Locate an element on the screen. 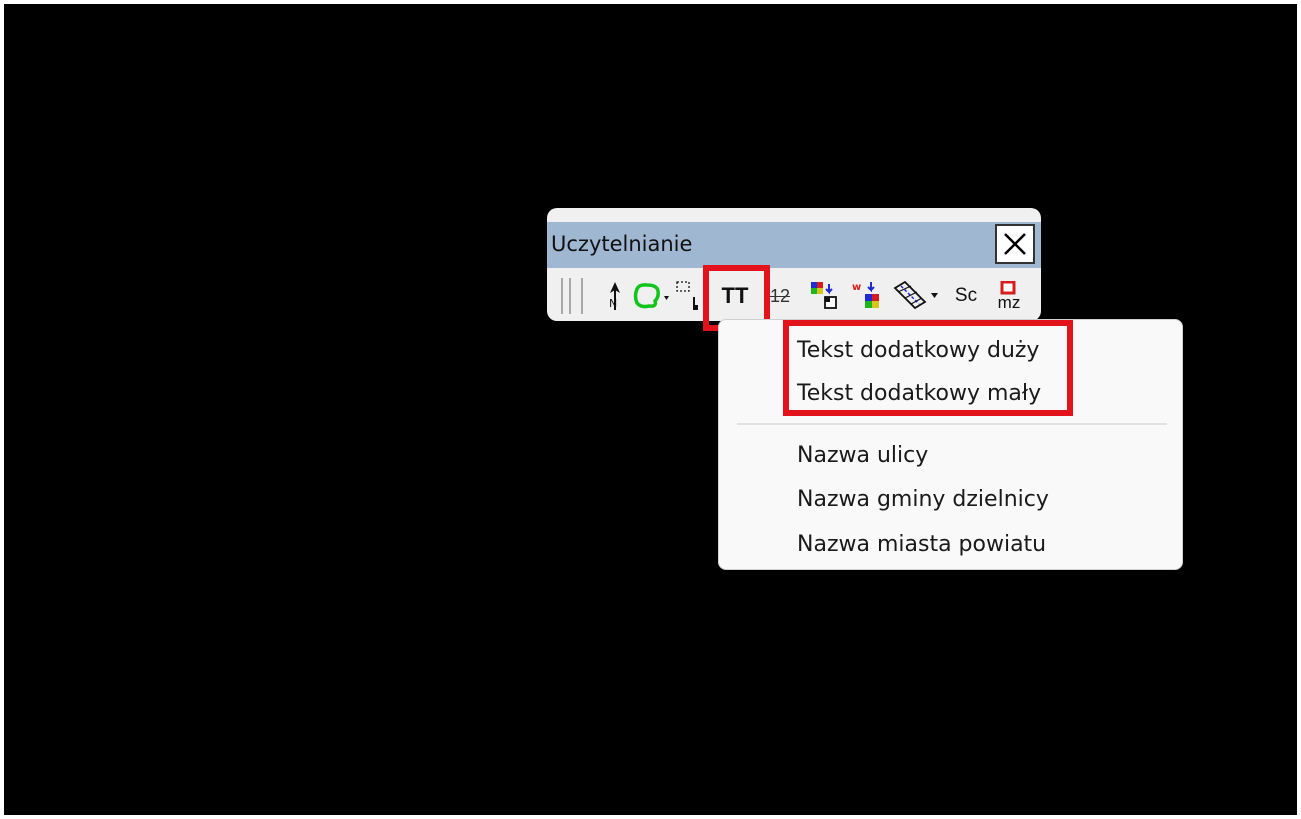 The image size is (1301, 819). toolbar-titlebar: Uczytelnianie is located at coordinates (794, 245).